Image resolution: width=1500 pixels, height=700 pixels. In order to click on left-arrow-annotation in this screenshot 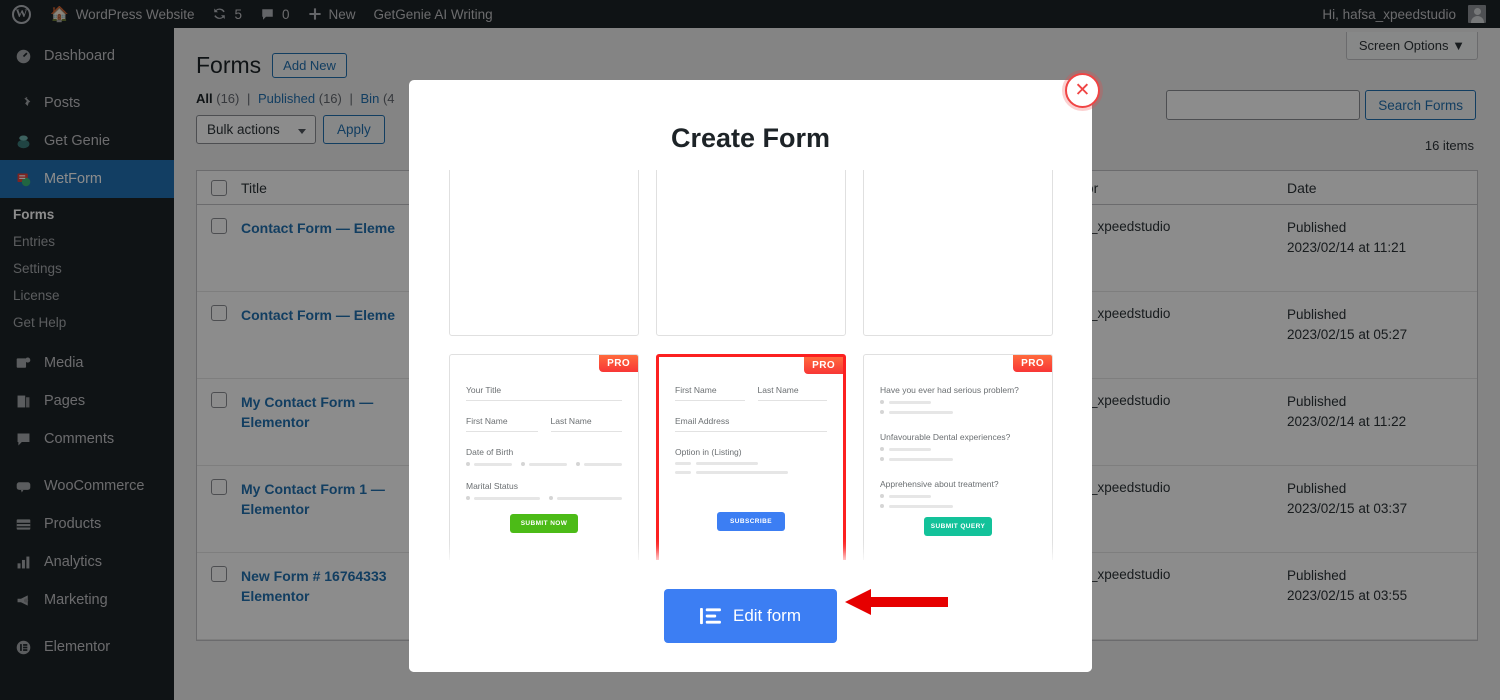, I will do `click(896, 602)`.